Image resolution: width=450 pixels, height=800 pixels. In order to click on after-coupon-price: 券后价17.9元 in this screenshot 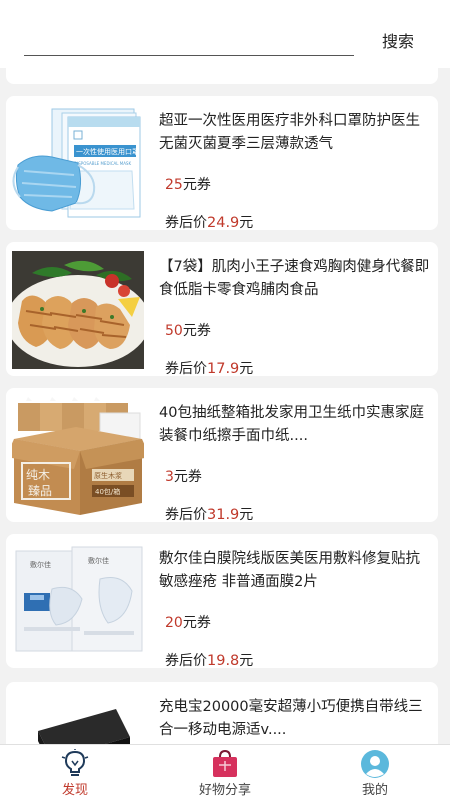, I will do `click(209, 368)`.